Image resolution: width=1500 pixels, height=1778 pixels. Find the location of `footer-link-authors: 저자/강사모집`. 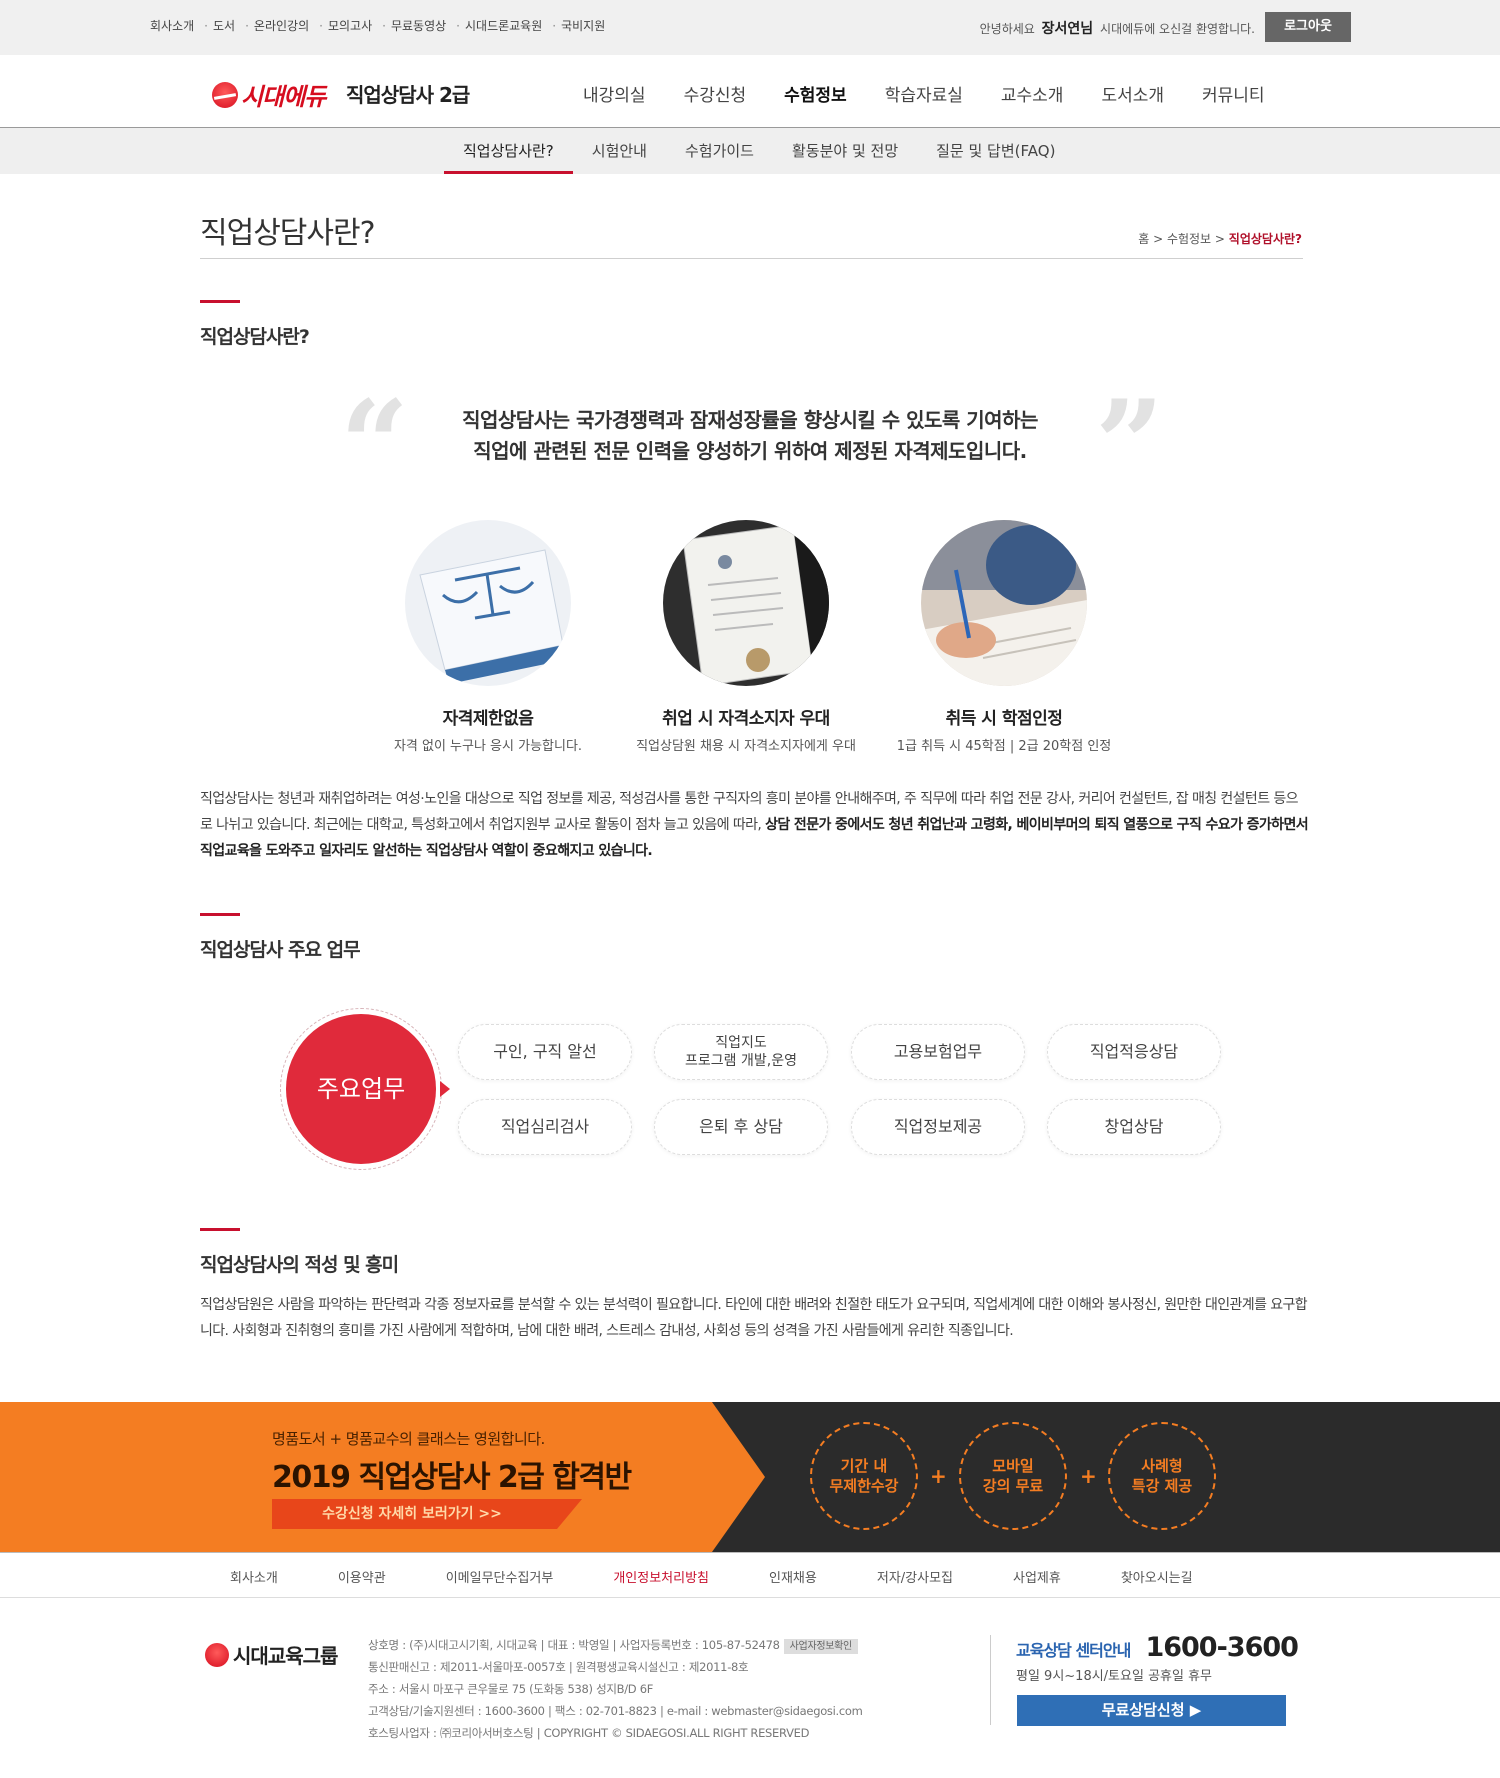

footer-link-authors: 저자/강사모집 is located at coordinates (915, 1576).